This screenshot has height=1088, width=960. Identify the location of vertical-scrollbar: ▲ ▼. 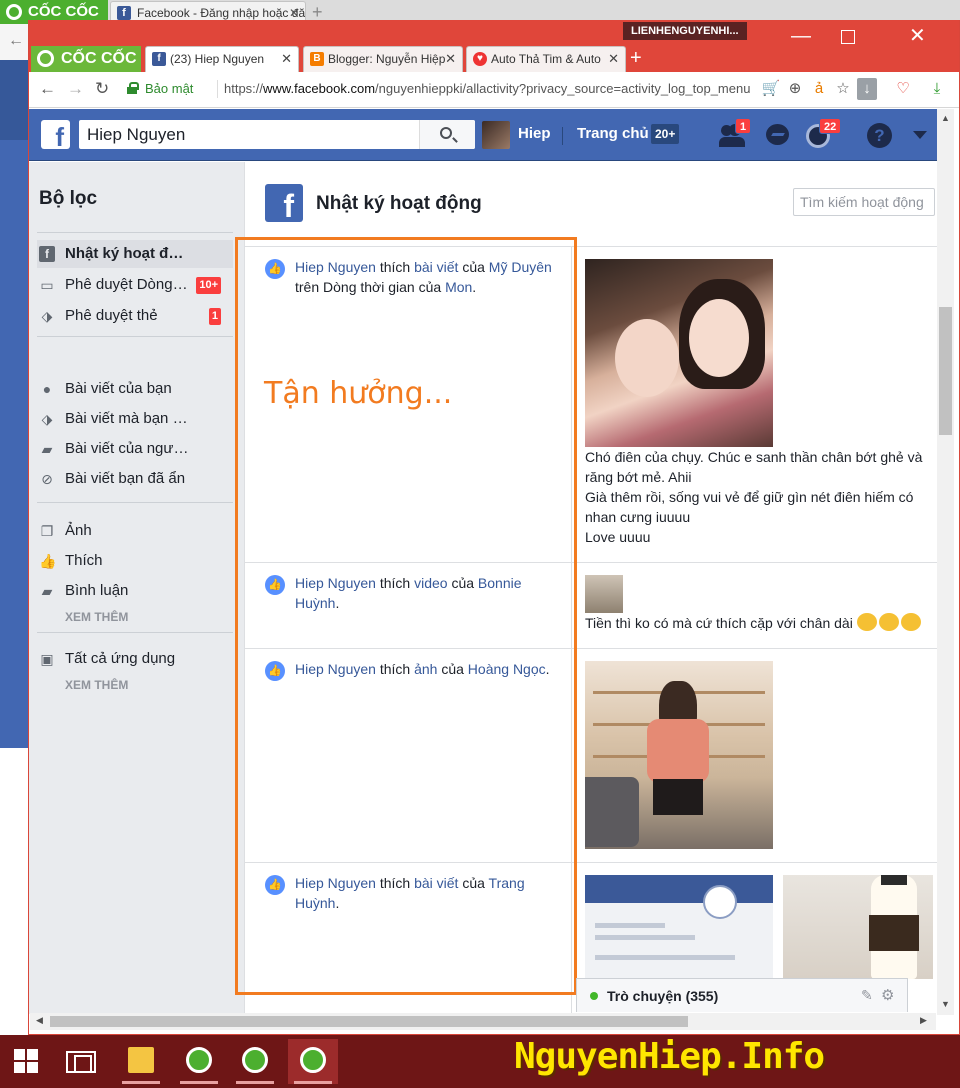
(945, 562).